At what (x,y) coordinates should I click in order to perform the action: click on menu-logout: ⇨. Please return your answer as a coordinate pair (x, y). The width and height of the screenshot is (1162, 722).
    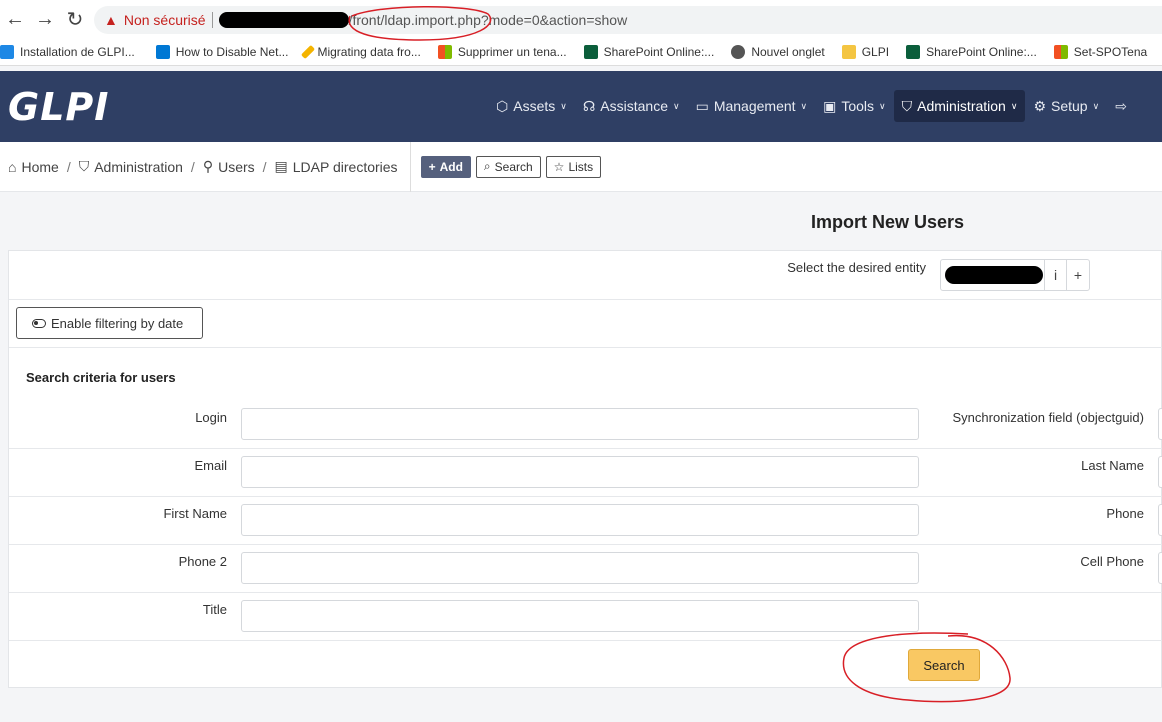
    Looking at the image, I should click on (1121, 106).